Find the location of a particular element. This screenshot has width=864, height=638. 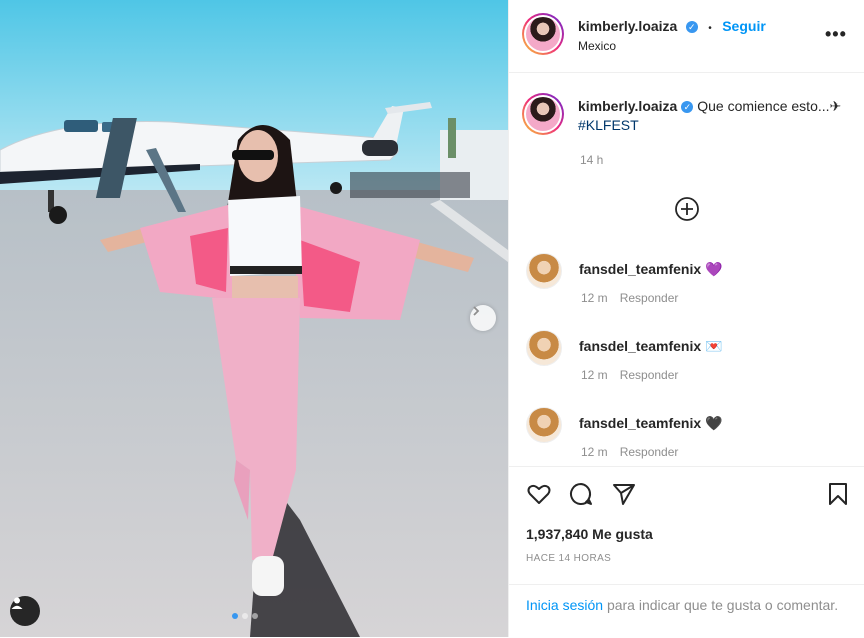

post-time-ago: HACE 14 HORAS is located at coordinates (568, 558).